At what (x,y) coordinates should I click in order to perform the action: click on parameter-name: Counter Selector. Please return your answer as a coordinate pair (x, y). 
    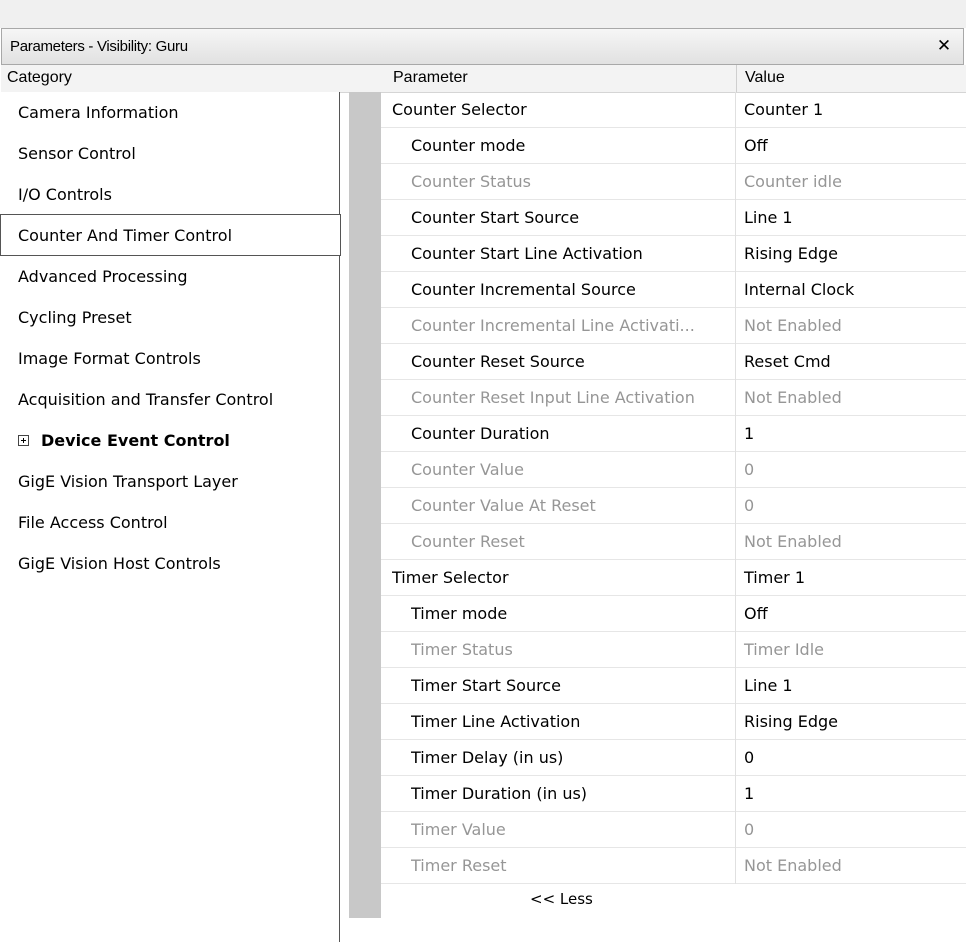
    Looking at the image, I should click on (459, 109).